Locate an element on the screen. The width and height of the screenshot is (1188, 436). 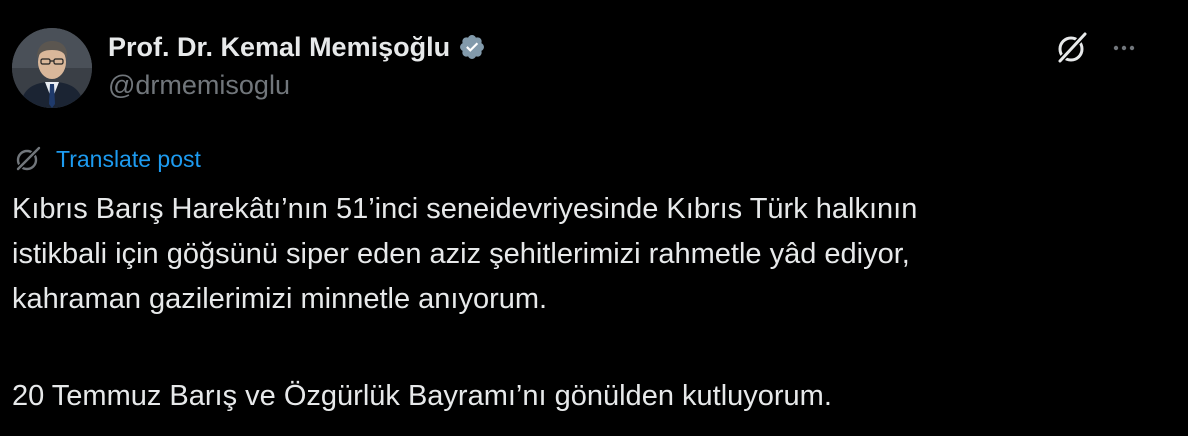
grok-slash-circle-icon is located at coordinates (1072, 48).